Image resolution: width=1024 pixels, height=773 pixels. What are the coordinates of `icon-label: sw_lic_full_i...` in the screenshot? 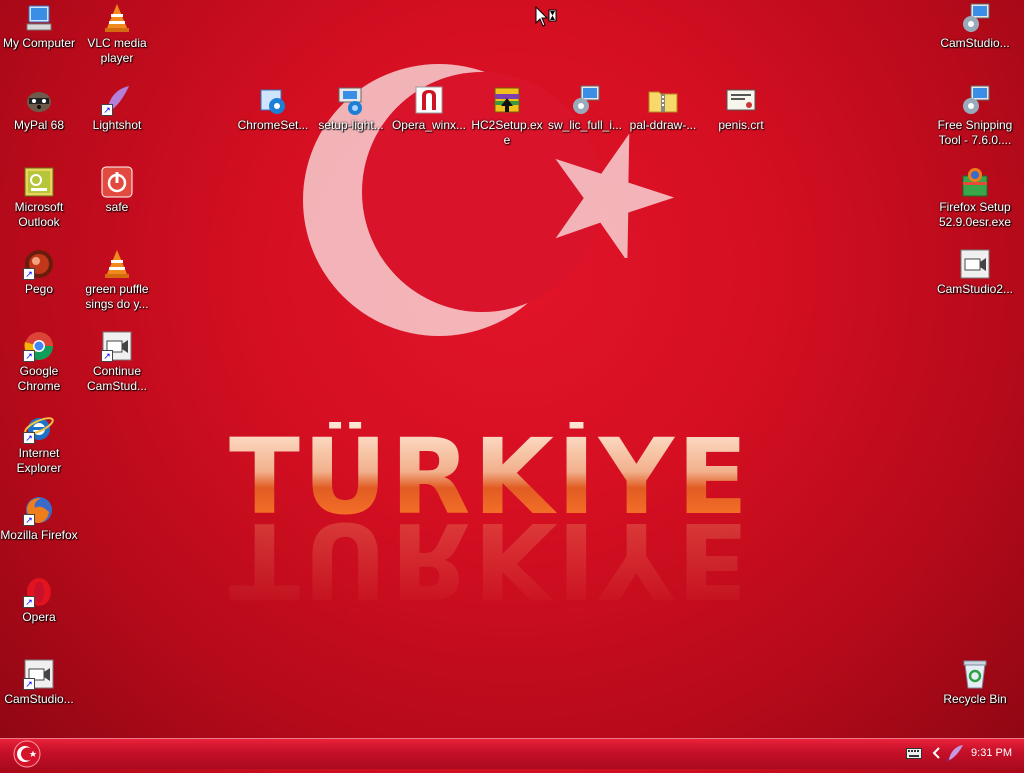 It's located at (585, 125).